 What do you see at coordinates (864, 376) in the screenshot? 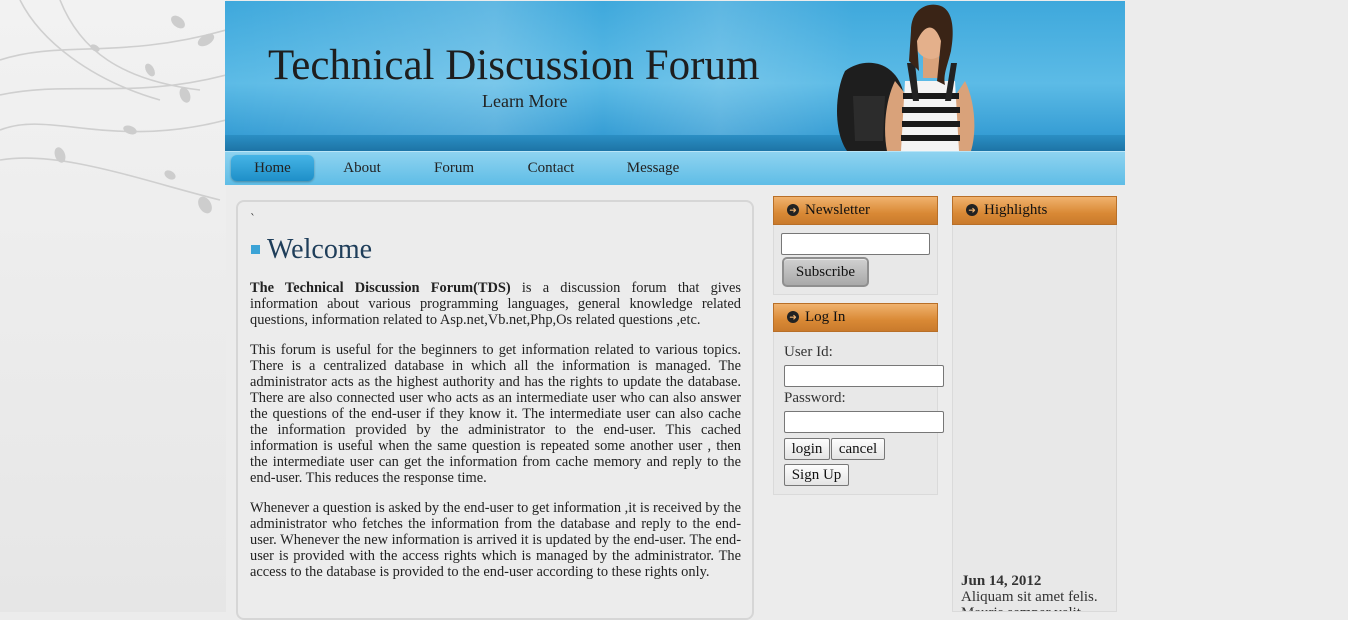
I see `userid-input` at bounding box center [864, 376].